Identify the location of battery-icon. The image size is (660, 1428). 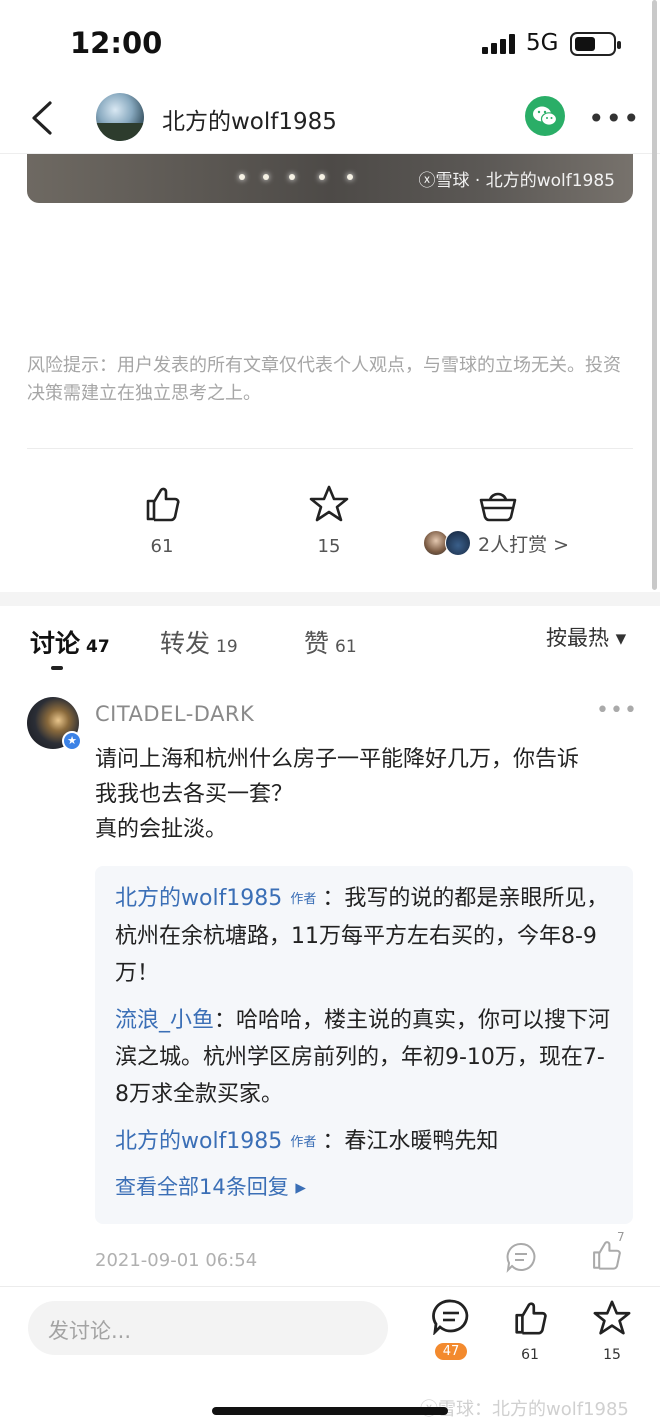
(595, 44).